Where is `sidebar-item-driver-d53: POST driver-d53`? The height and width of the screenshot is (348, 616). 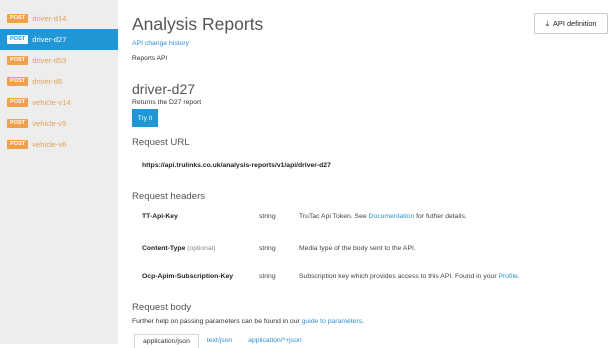
sidebar-item-driver-d53: POST driver-d53 is located at coordinates (59, 60).